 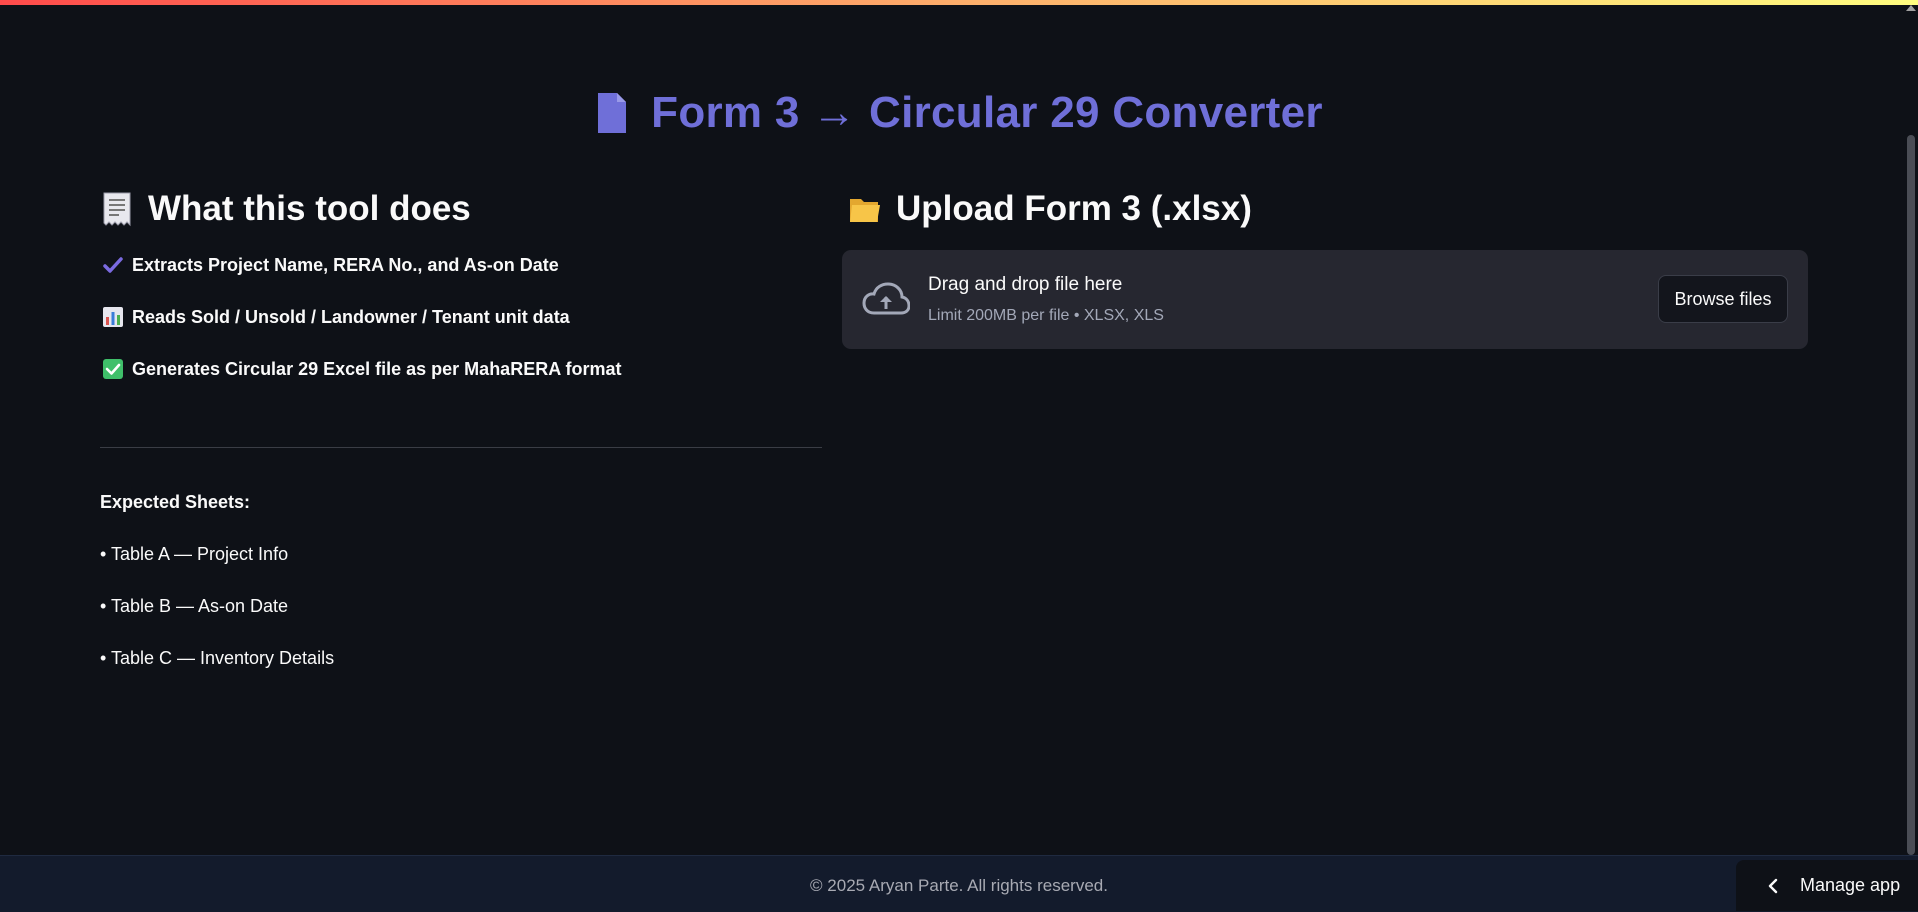 What do you see at coordinates (1773, 885) in the screenshot?
I see `chevron-left-icon` at bounding box center [1773, 885].